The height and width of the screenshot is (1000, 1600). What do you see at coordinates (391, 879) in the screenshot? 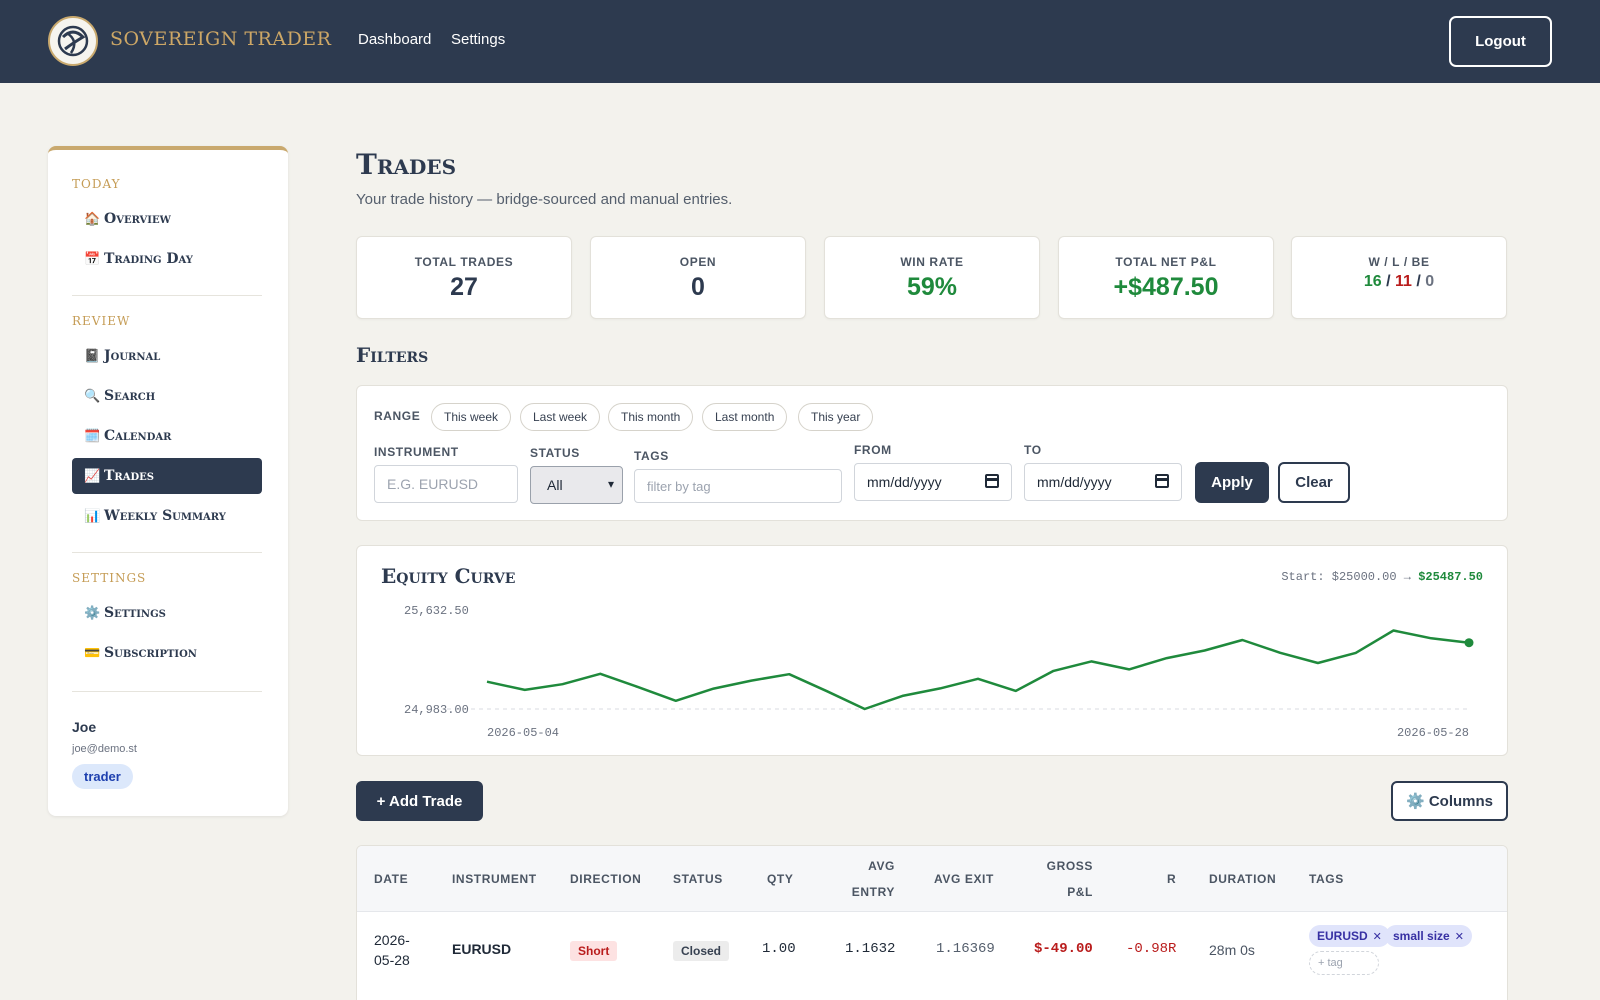
I see `col-date: DATE` at bounding box center [391, 879].